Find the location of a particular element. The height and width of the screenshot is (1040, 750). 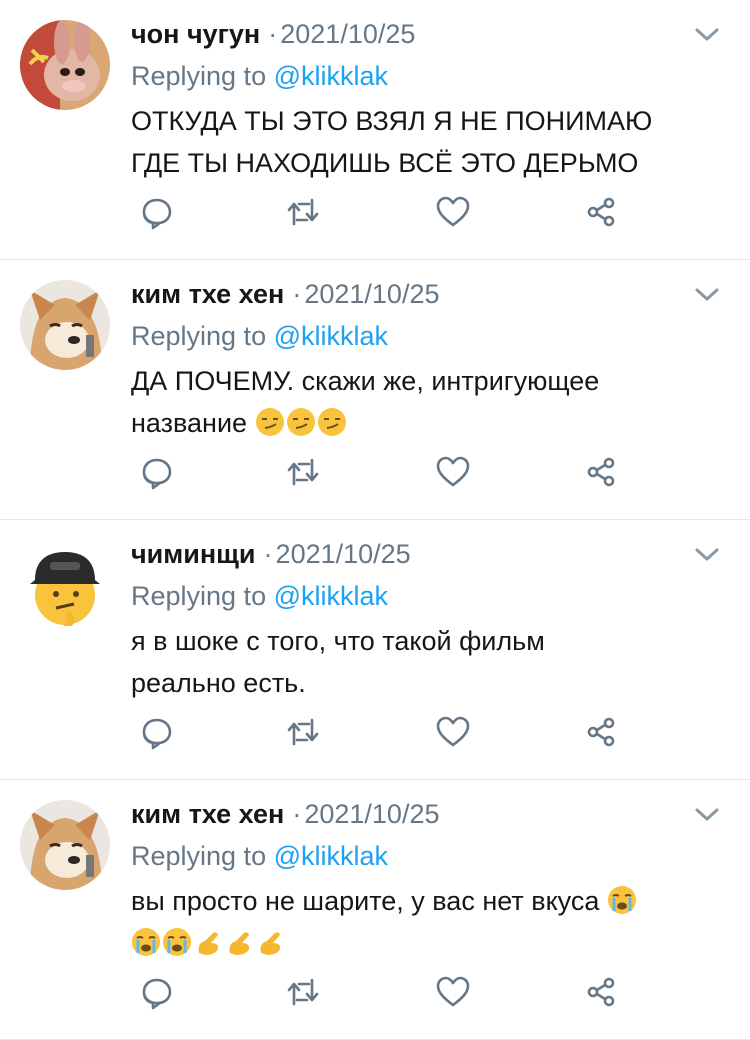

tweet-emoji-line is located at coordinates (430, 943).